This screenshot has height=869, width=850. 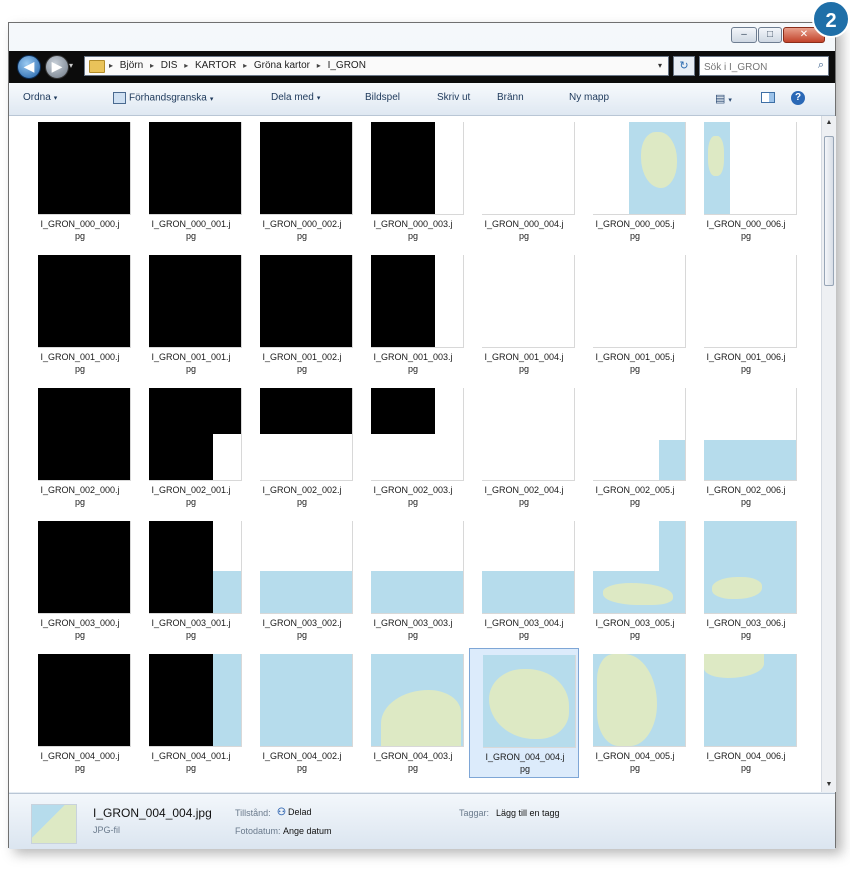 I want to click on file-name: I_GRON_000_005.j pg, so click(x=635, y=230).